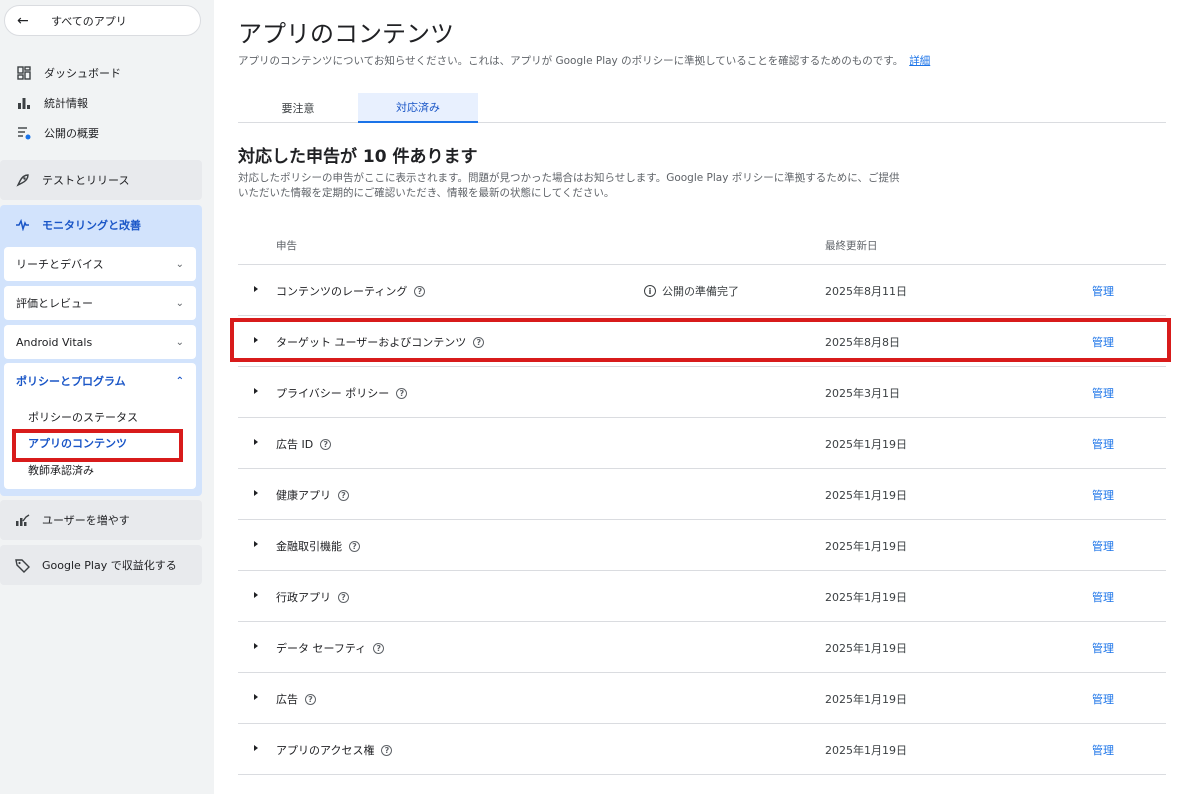 The height and width of the screenshot is (794, 1200). I want to click on declaration-label: 行政アプリ, so click(303, 597).